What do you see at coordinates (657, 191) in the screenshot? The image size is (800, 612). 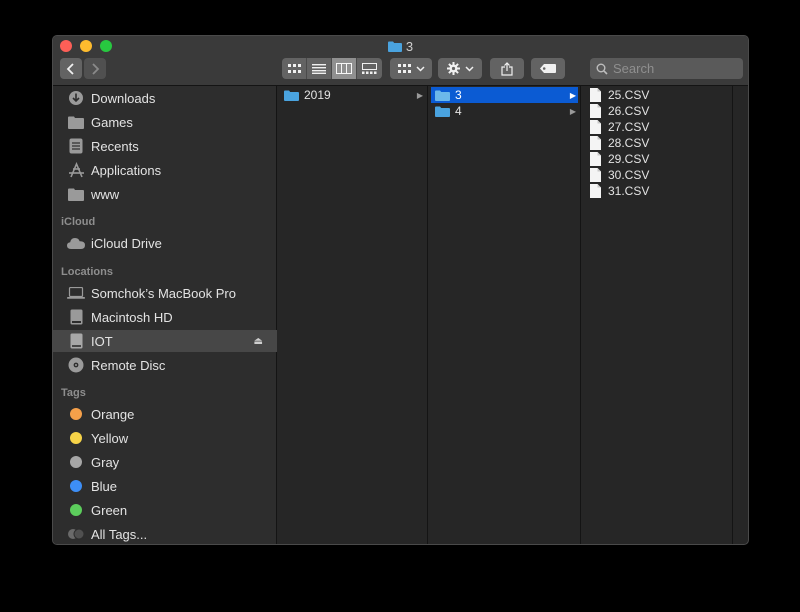 I see `file-row: 31.CSV` at bounding box center [657, 191].